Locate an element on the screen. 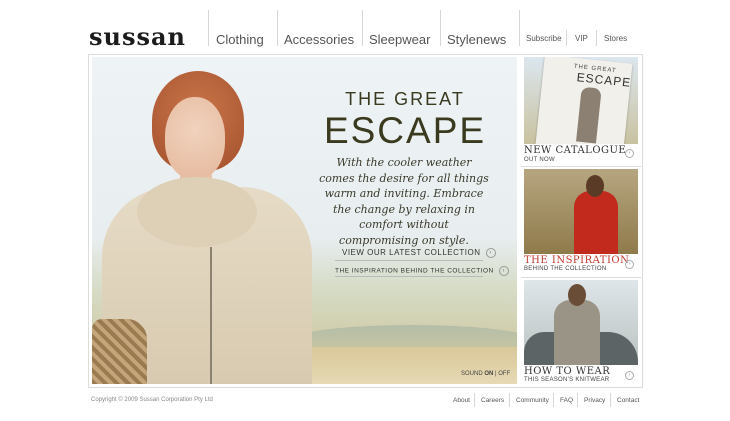 Image resolution: width=730 pixels, height=421 pixels. sound-sep: | is located at coordinates (496, 374).